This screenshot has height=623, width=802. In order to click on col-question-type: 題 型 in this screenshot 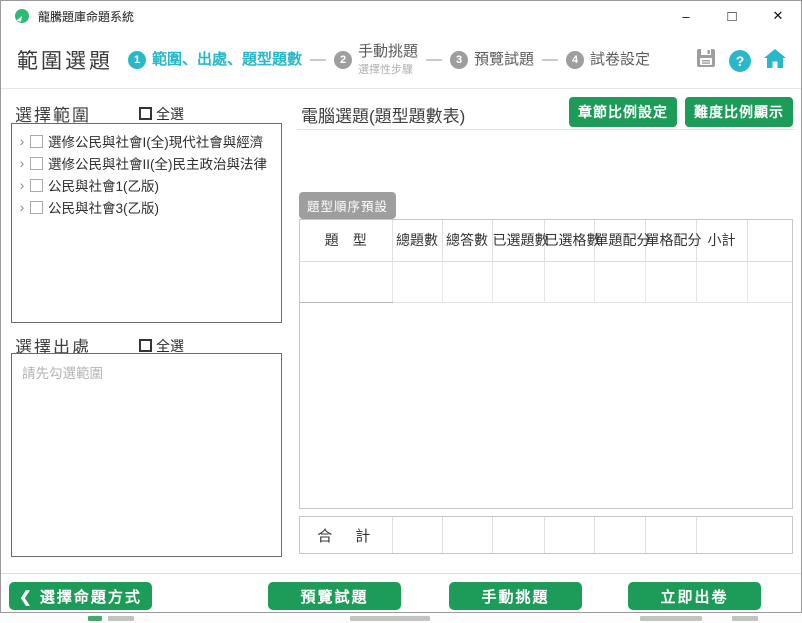, I will do `click(346, 241)`.